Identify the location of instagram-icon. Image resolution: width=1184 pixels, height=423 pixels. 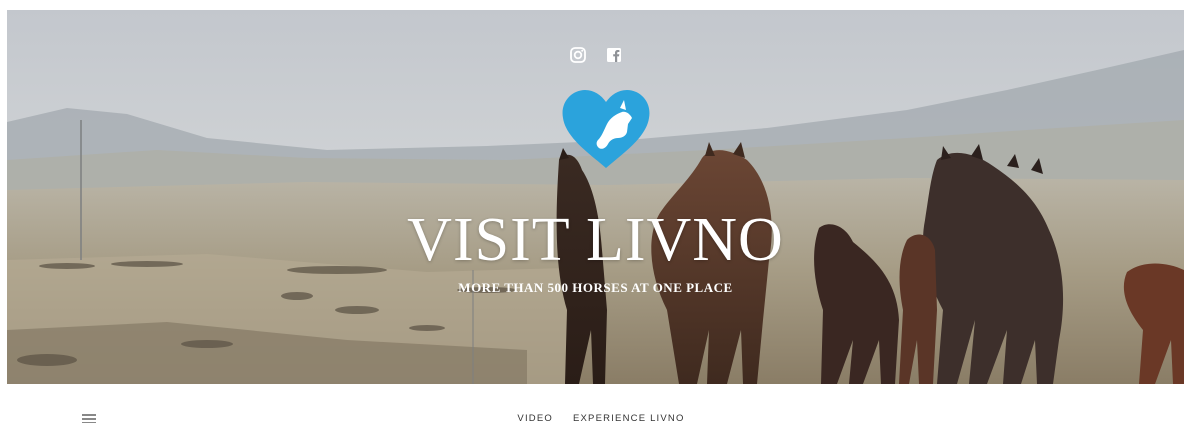
(577, 55).